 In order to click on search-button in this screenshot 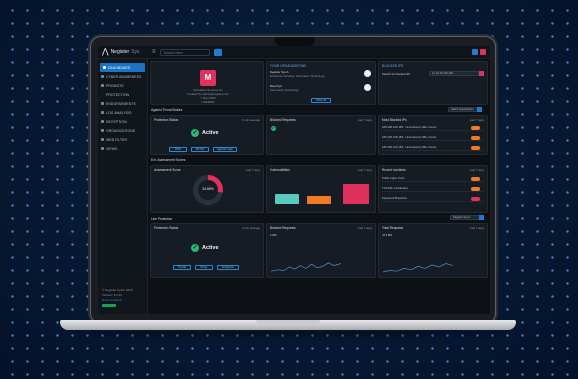, I will do `click(217, 52)`.